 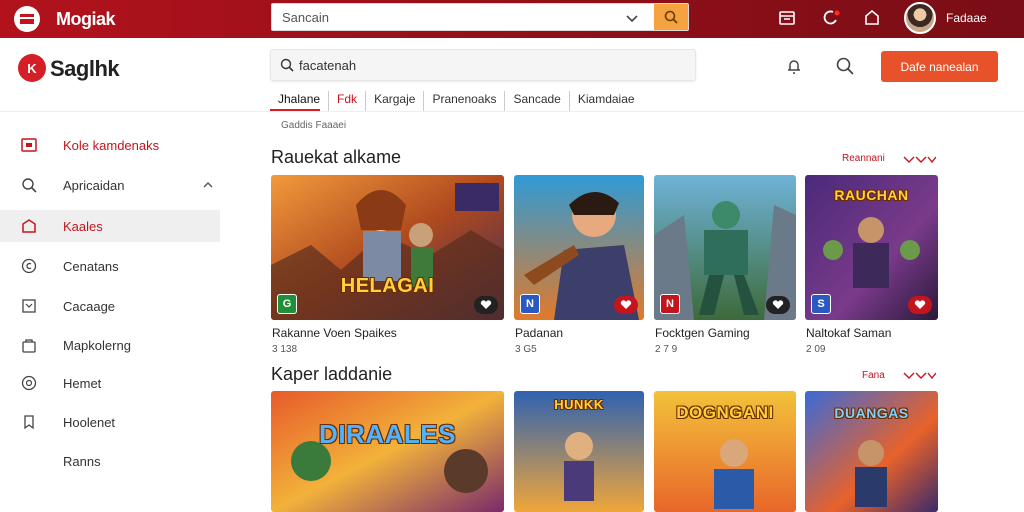 I want to click on notification-icon, so click(x=831, y=18).